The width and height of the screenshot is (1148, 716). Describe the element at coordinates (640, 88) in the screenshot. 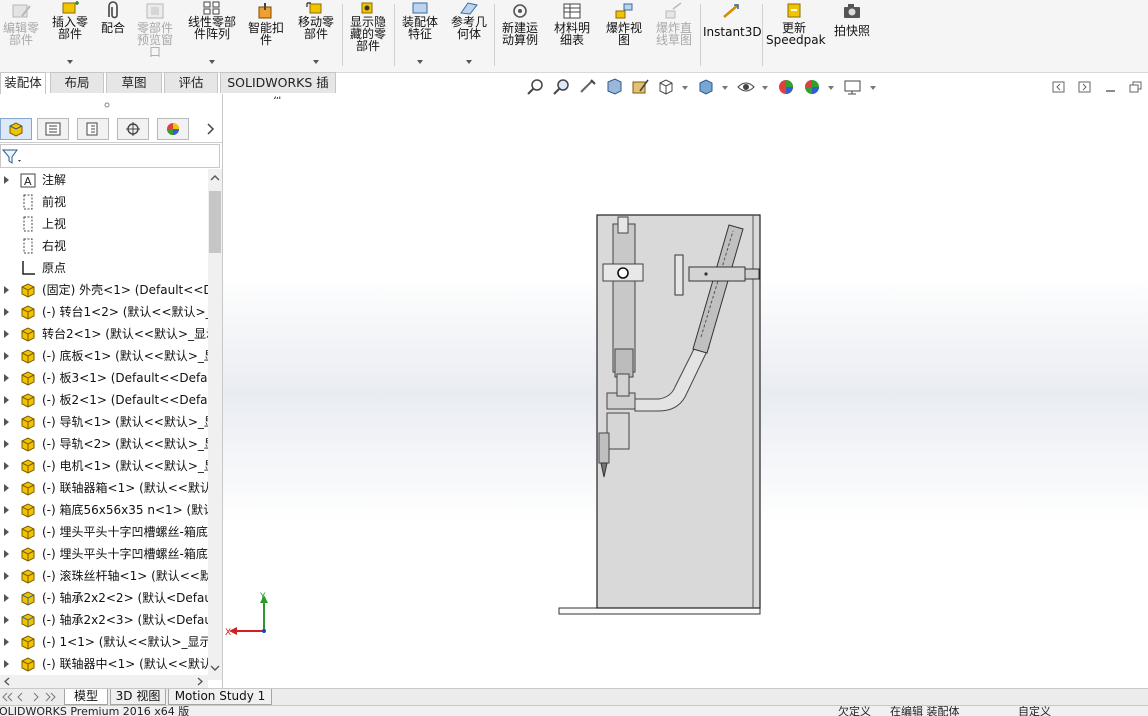

I see `dynamic-annotation-button` at that location.